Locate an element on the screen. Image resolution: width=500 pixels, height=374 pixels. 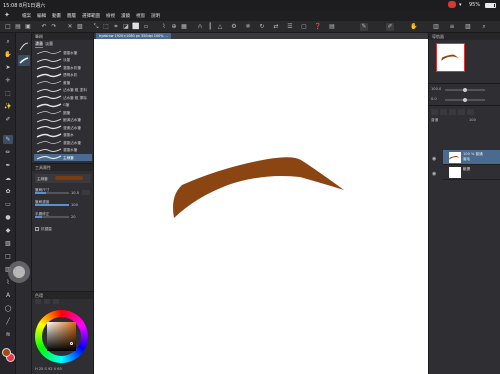
snap-icon: ⊕ is located at coordinates (174, 27).